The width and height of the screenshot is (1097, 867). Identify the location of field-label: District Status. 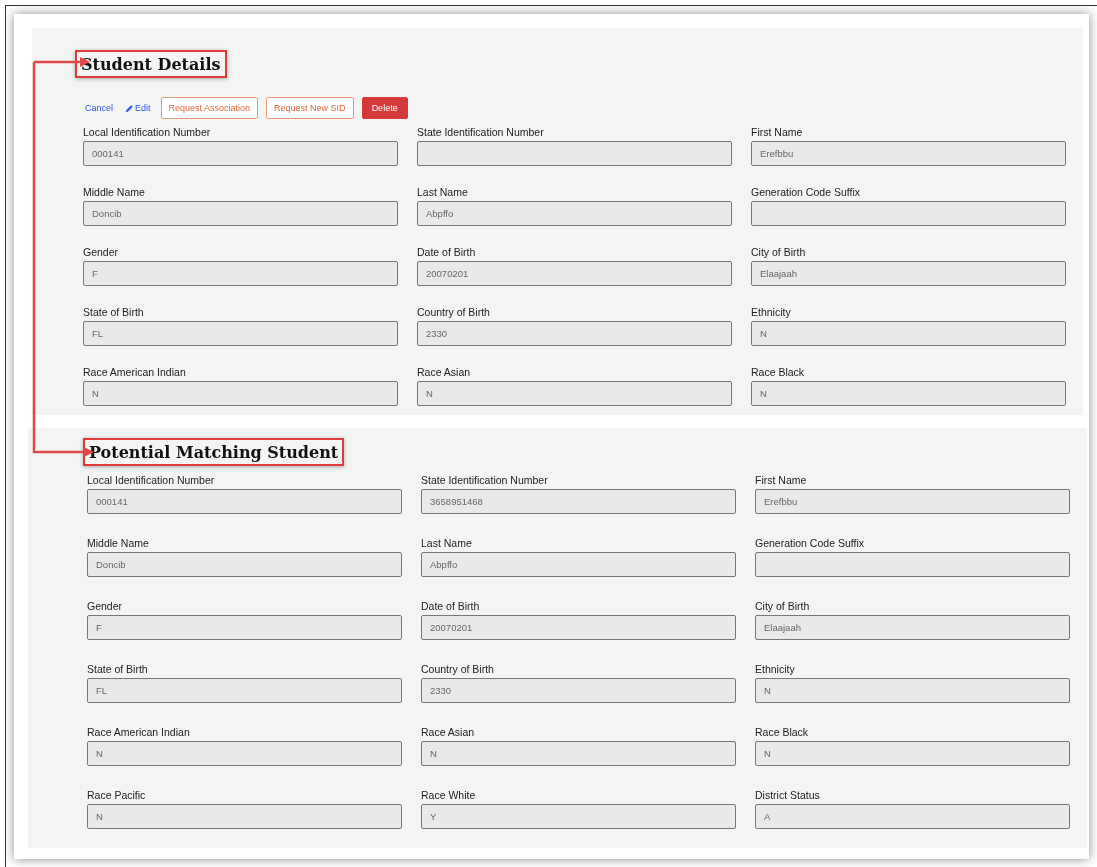
(788, 795).